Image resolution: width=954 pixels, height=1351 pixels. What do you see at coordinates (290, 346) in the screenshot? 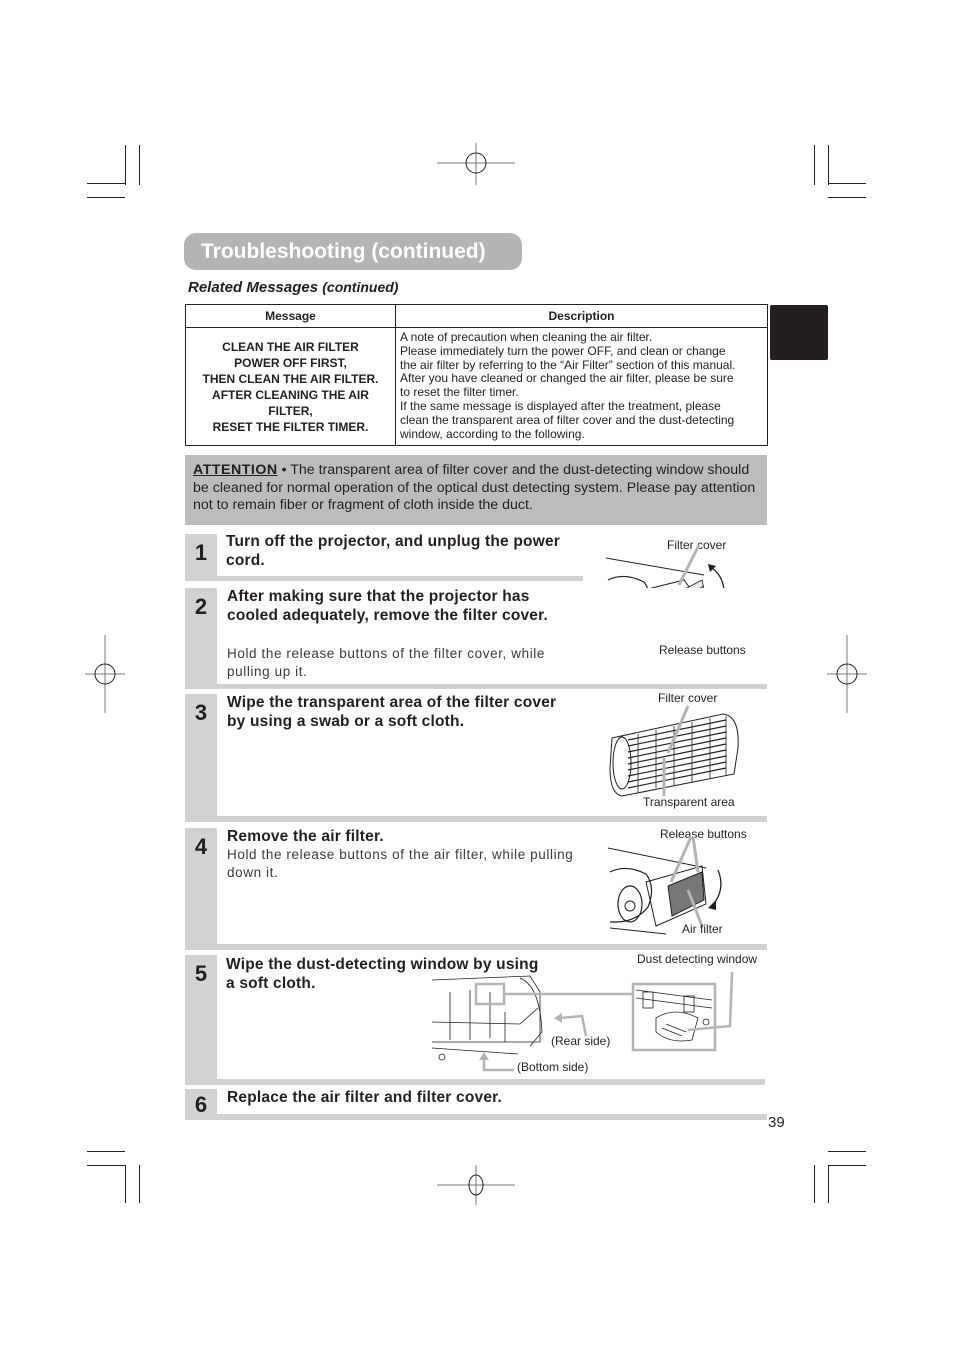
I see `message-line: CLEAN THE AIR FILTER` at bounding box center [290, 346].